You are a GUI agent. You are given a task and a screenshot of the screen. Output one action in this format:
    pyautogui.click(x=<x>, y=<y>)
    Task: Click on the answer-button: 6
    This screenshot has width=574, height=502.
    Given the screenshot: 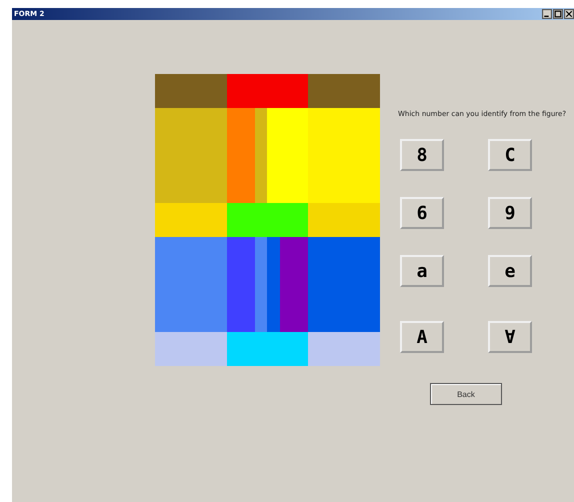 What is the action you would take?
    pyautogui.click(x=422, y=213)
    